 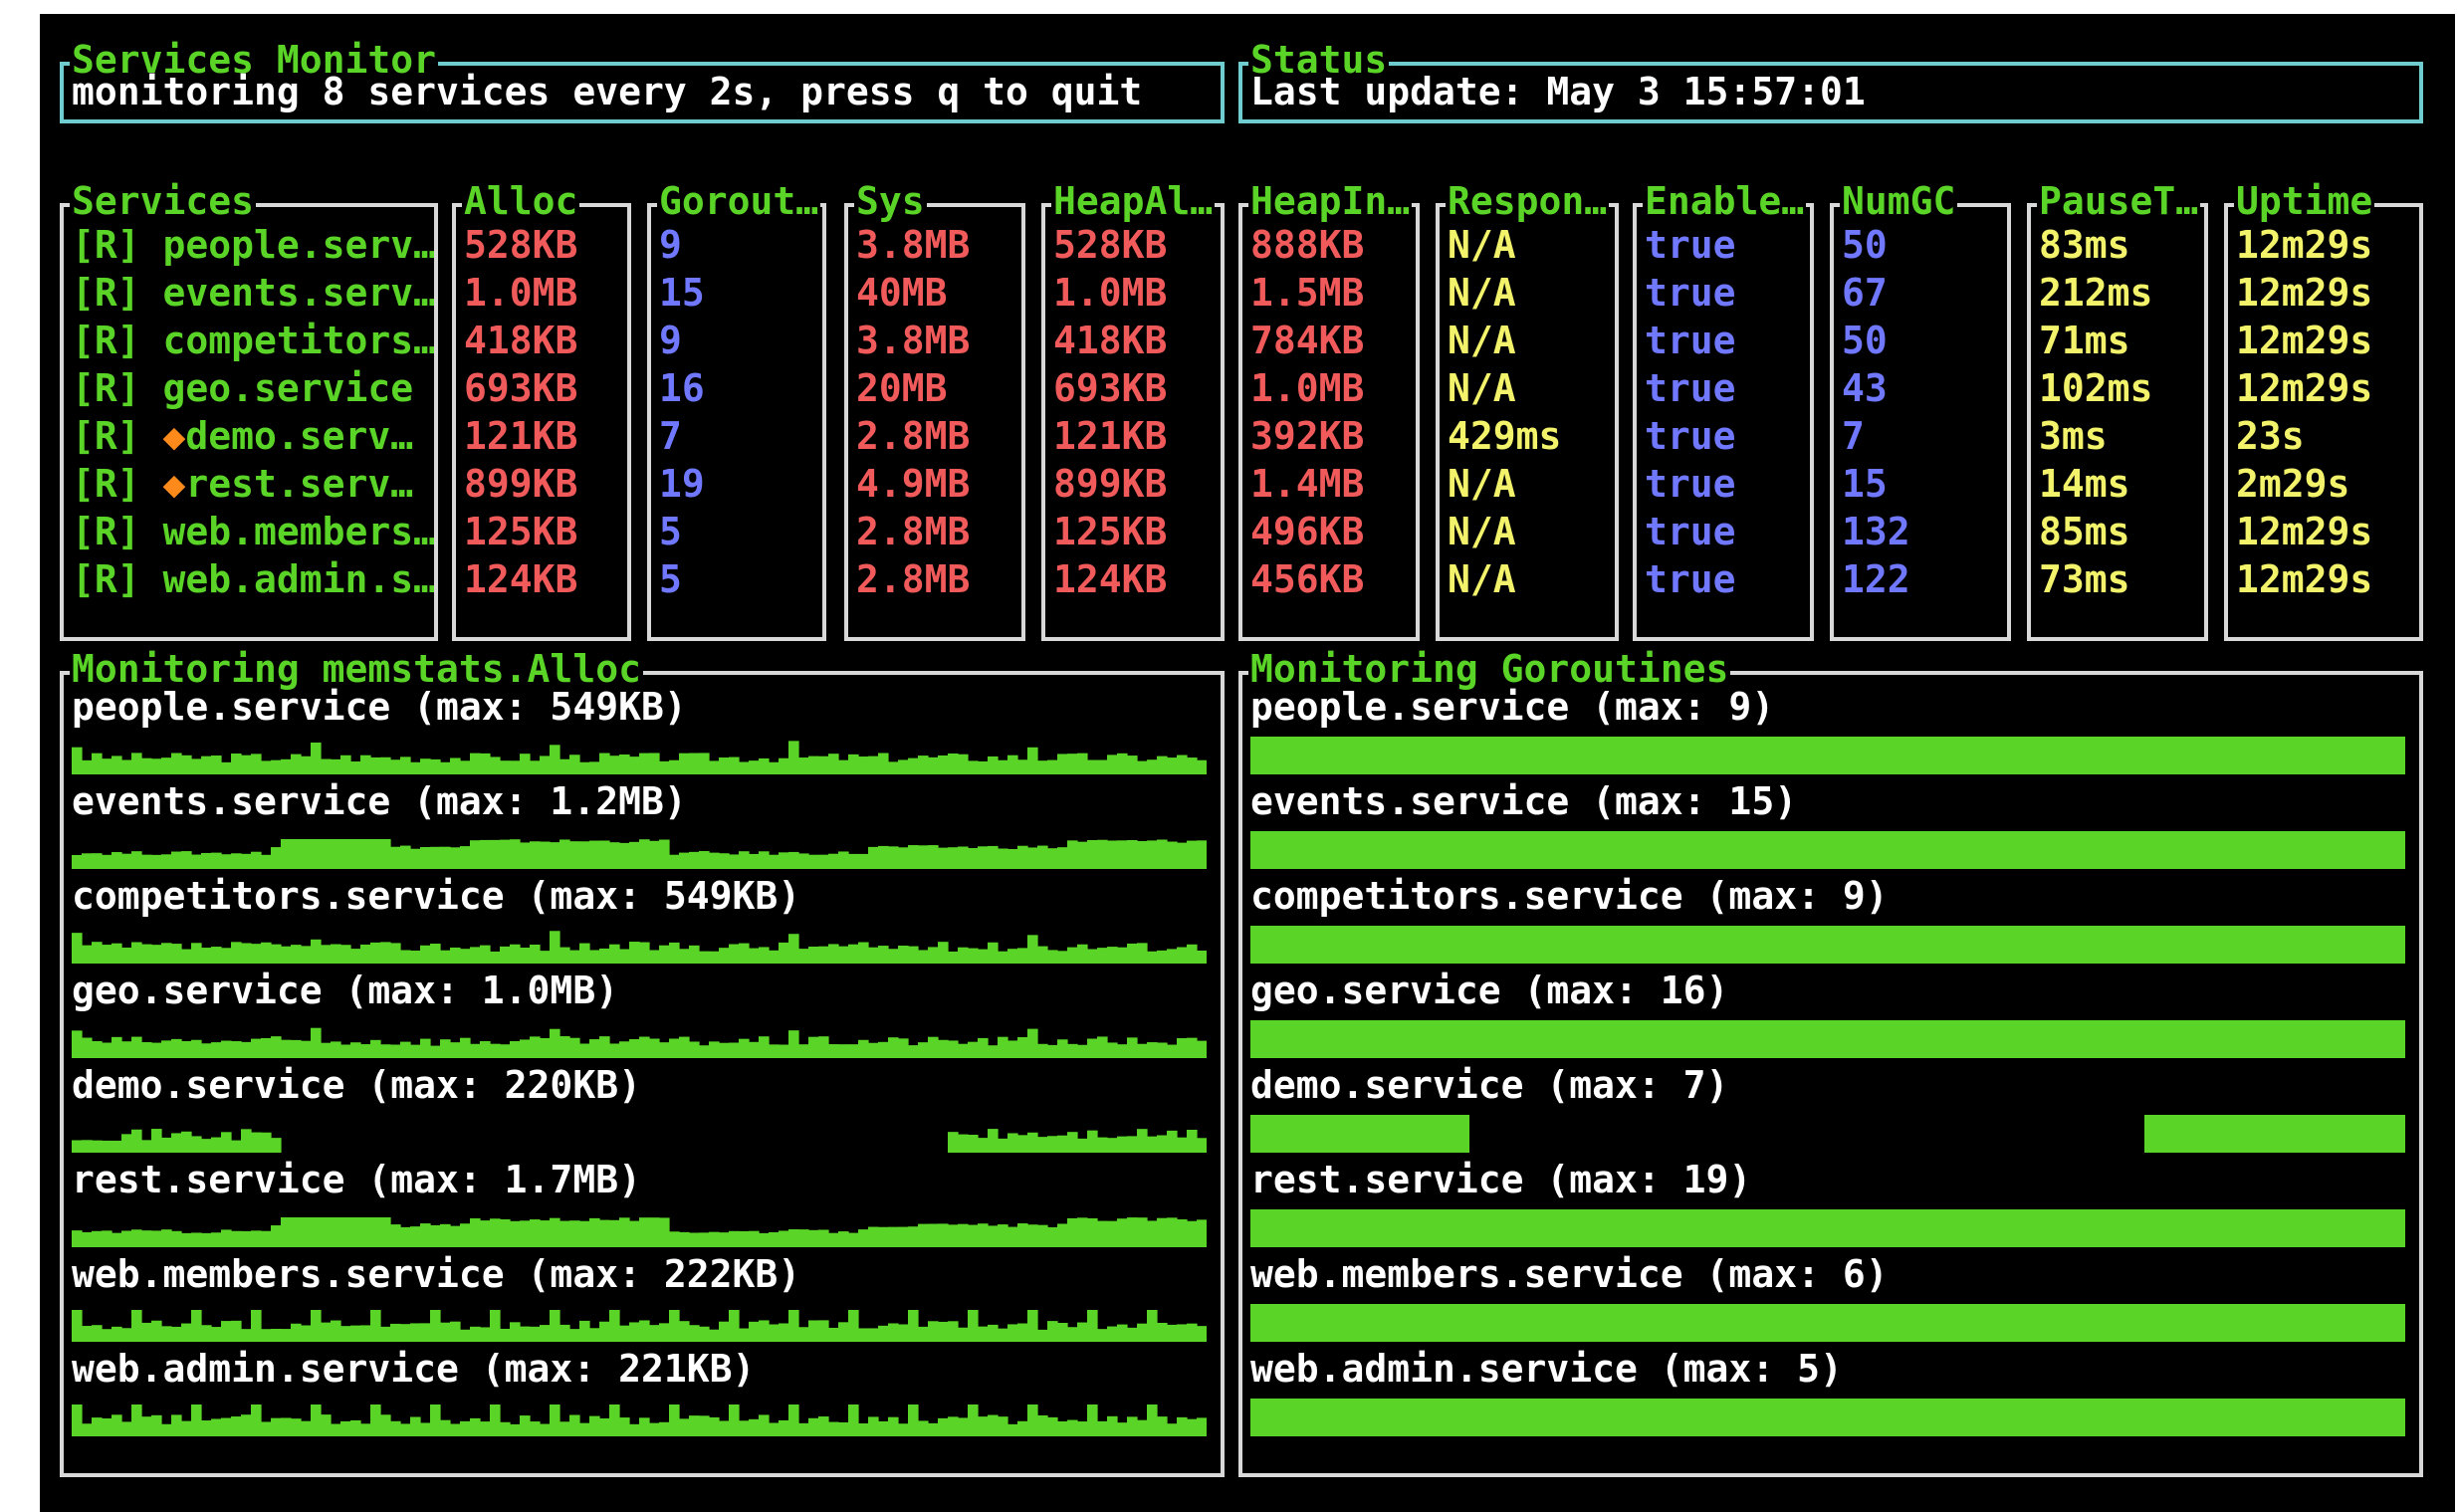 What do you see at coordinates (253, 388) in the screenshot?
I see `service-row: [R] geo.service` at bounding box center [253, 388].